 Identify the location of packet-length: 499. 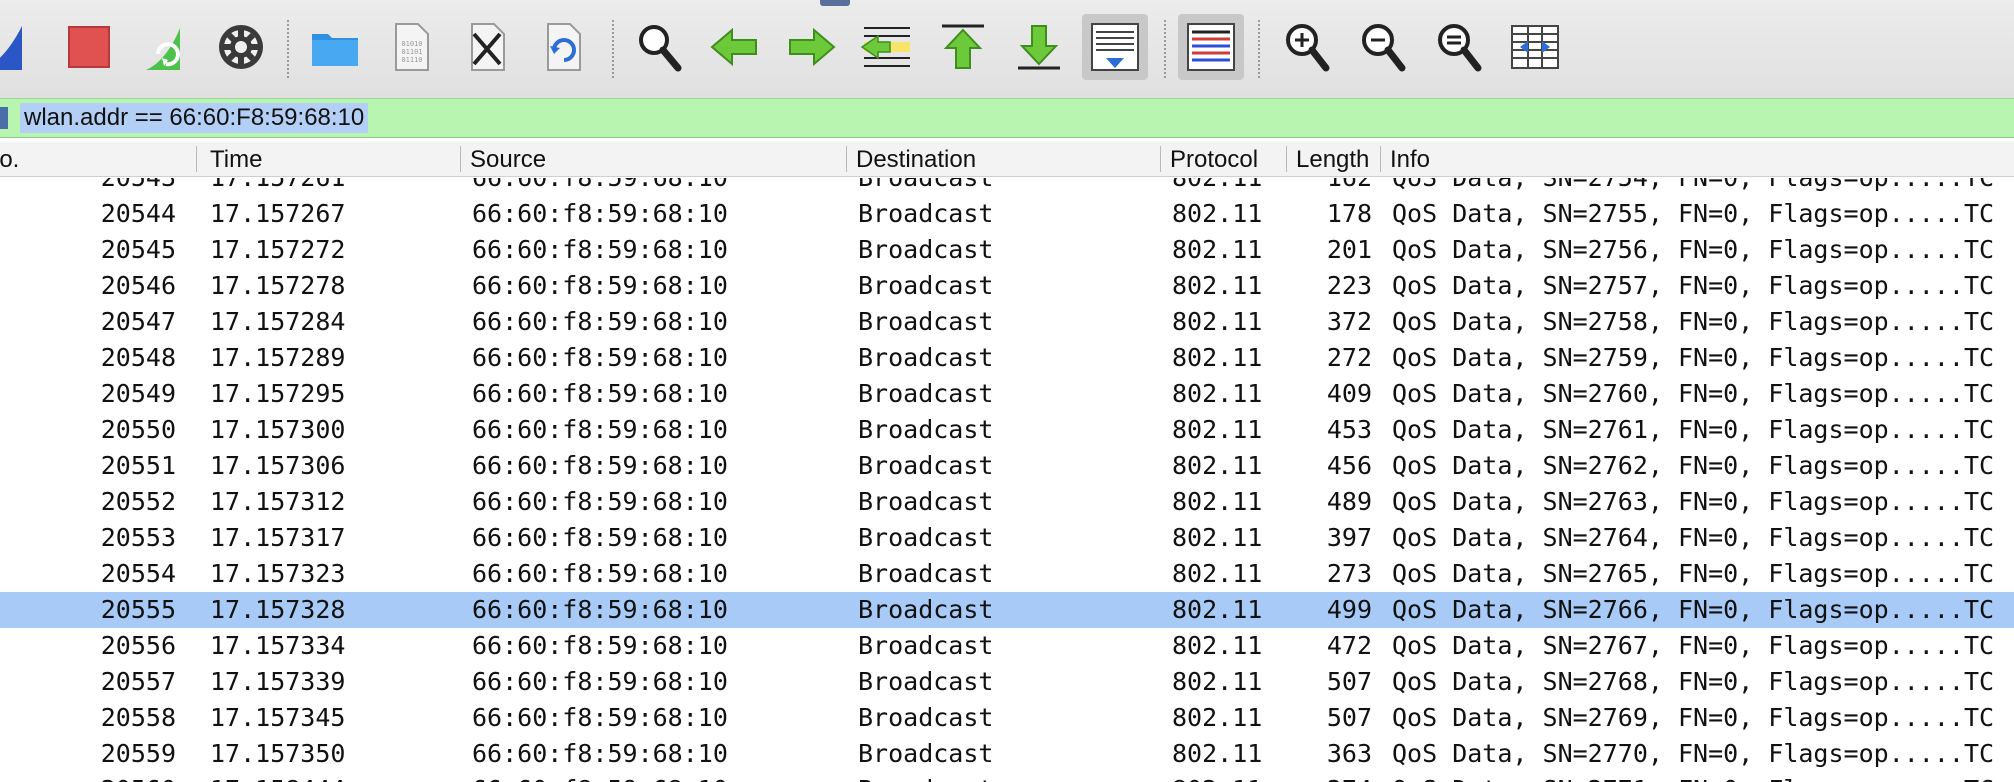
(1349, 609).